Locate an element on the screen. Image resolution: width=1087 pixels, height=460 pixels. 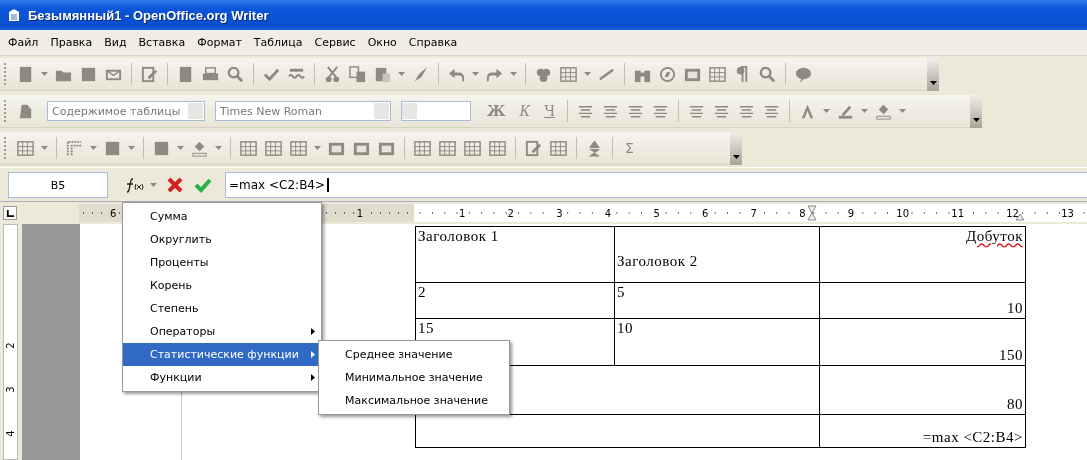
table-cell: 5 is located at coordinates (717, 301).